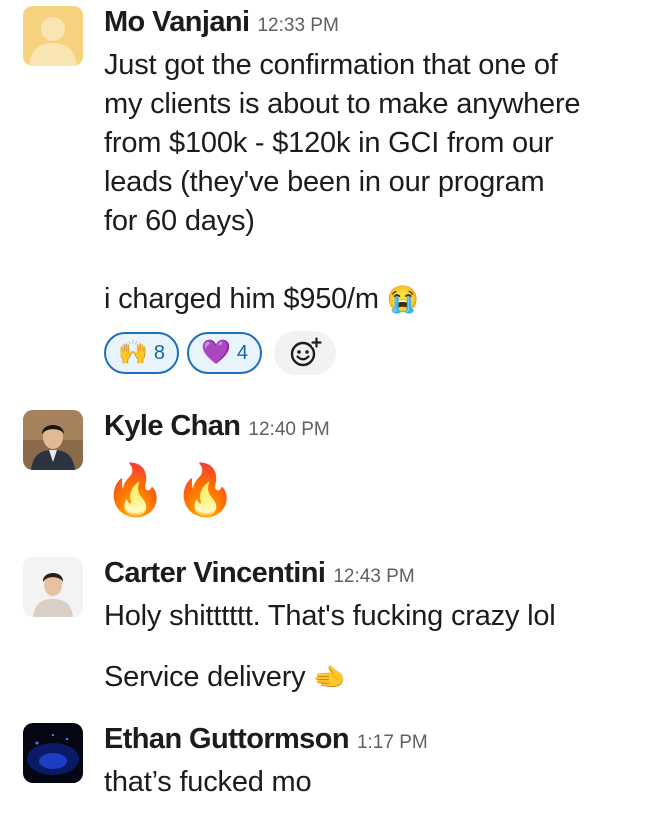 Image resolution: width=660 pixels, height=826 pixels. I want to click on message-text: Holy shitttttt. That's fucking crazy lol, so click(330, 616).